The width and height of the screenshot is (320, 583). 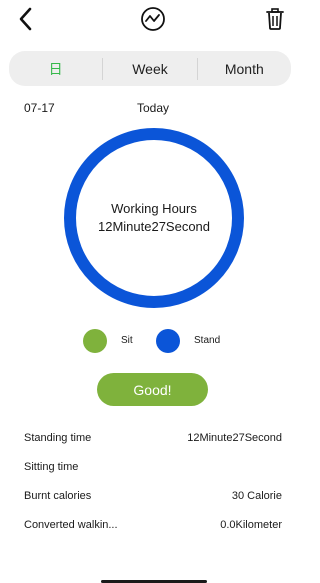 I want to click on tab-week: Week, so click(x=149, y=68).